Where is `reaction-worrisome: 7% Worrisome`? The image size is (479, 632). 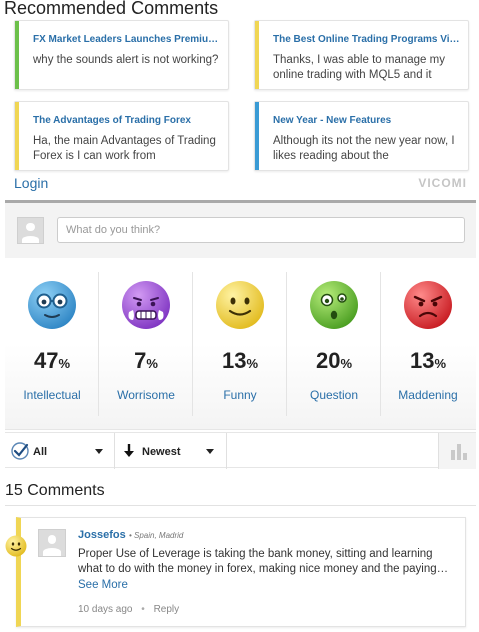
reaction-worrisome: 7% Worrisome is located at coordinates (146, 344).